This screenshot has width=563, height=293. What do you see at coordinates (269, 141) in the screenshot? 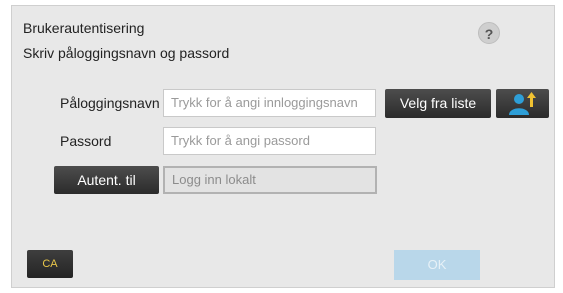
I see `password-input: Trykk for å angi passord` at bounding box center [269, 141].